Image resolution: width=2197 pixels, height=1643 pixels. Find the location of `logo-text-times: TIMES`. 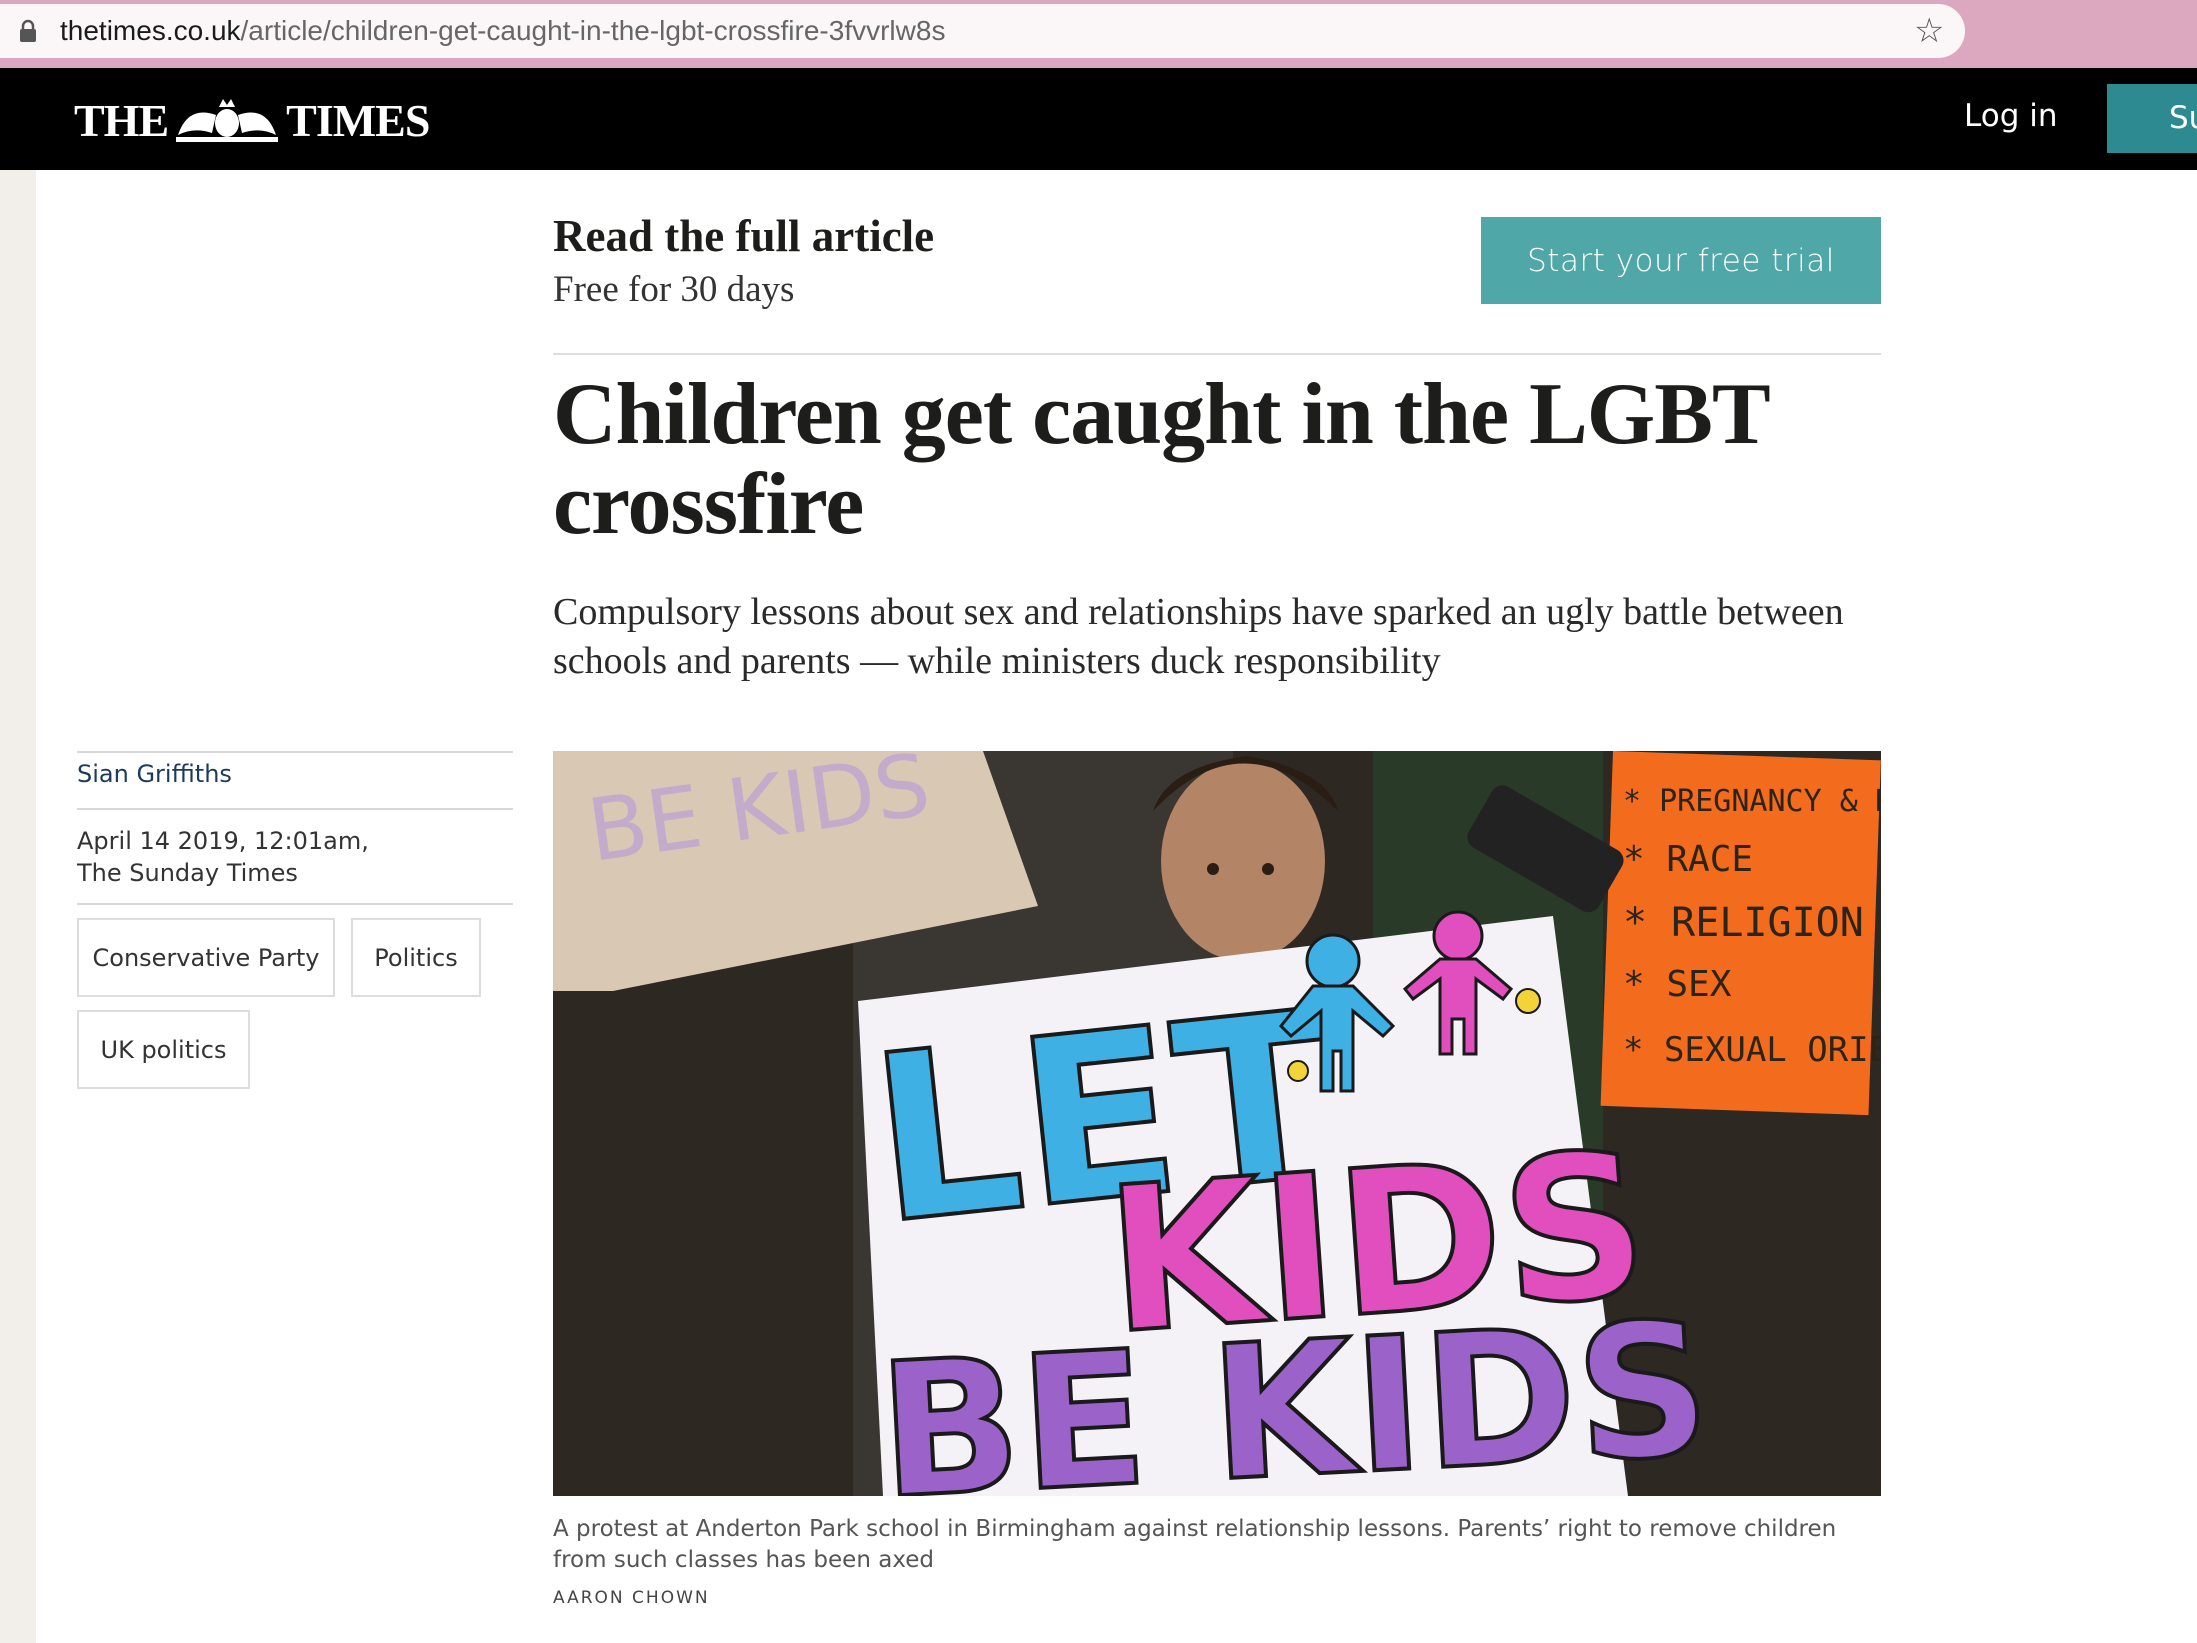

logo-text-times: TIMES is located at coordinates (358, 120).